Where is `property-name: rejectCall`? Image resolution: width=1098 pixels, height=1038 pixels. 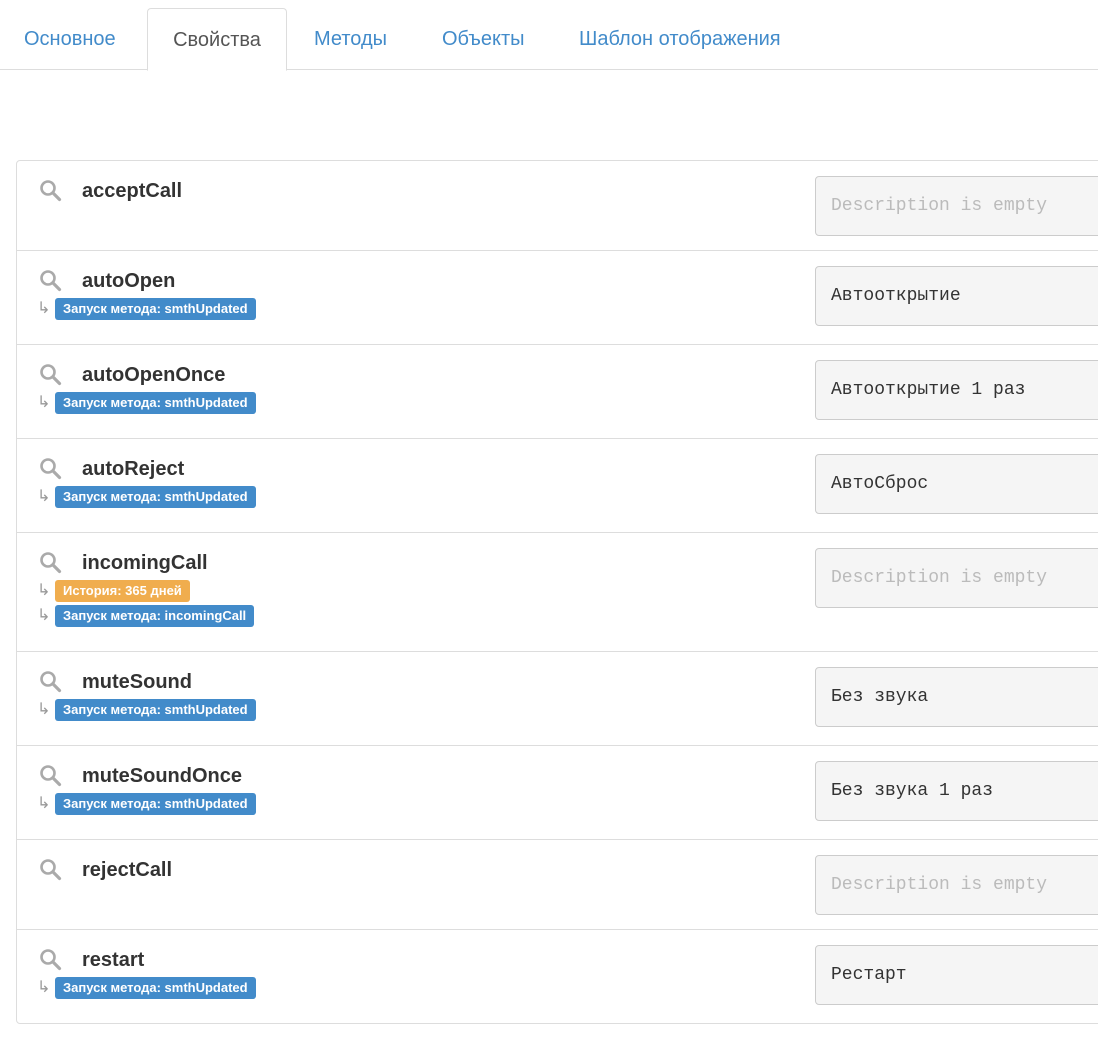 property-name: rejectCall is located at coordinates (127, 870).